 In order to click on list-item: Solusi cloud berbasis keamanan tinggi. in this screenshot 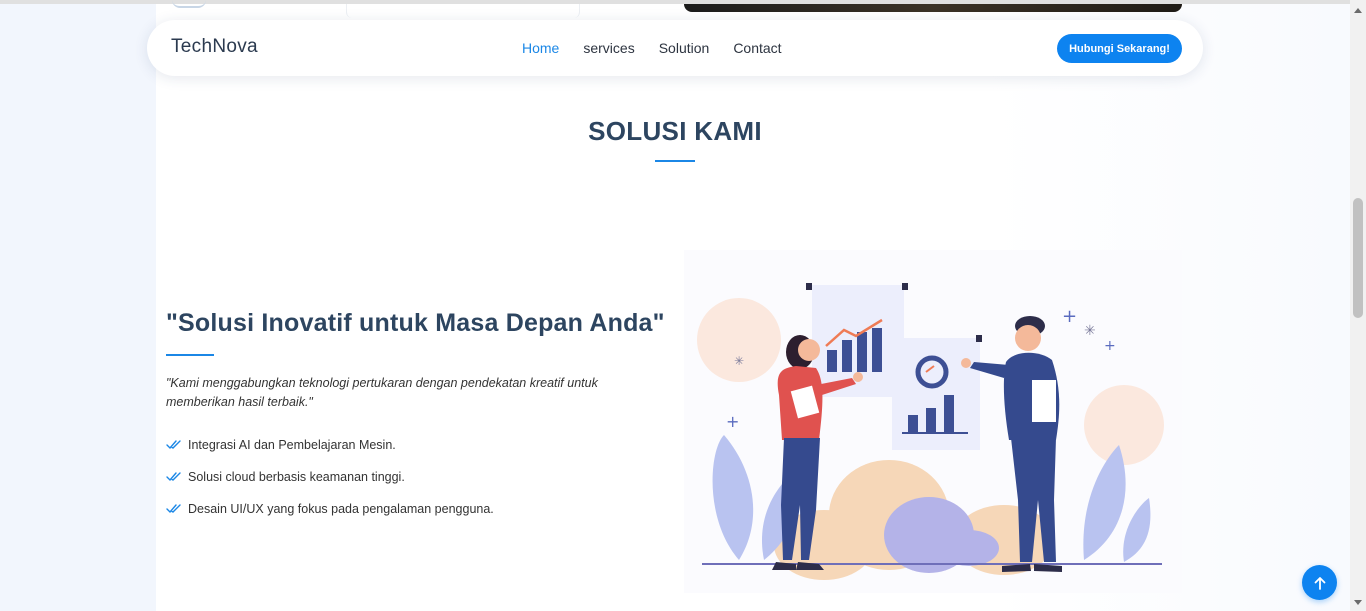, I will do `click(330, 476)`.